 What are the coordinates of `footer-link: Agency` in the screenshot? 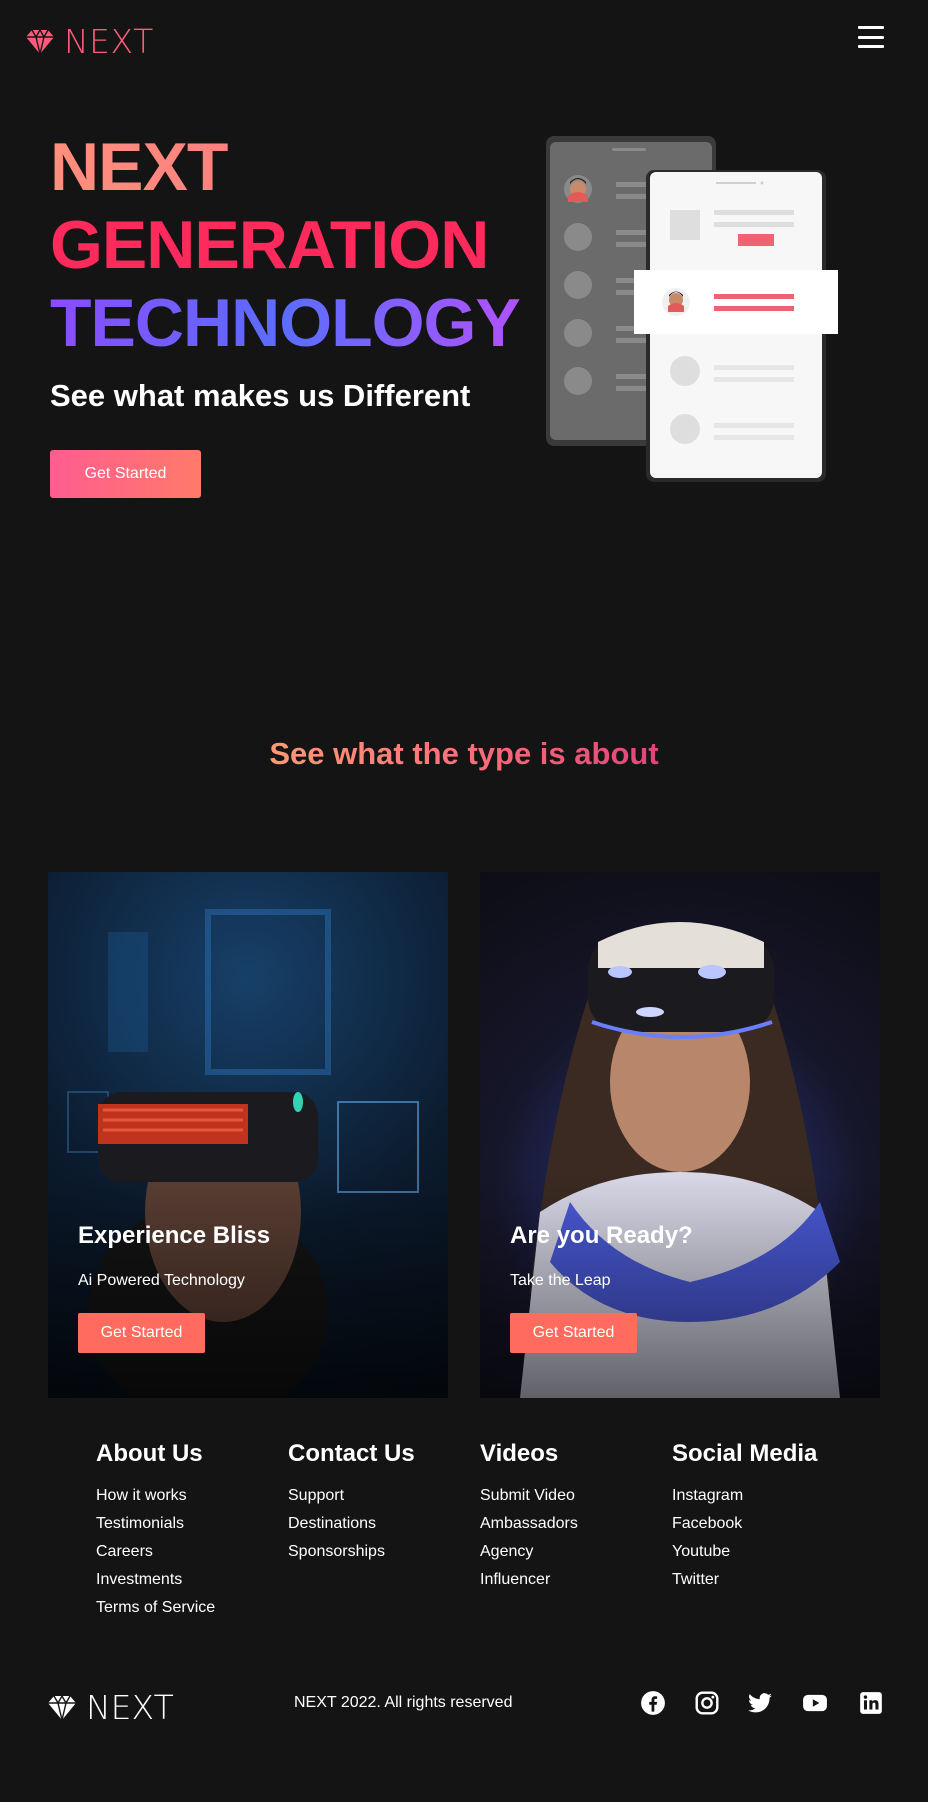 It's located at (529, 1552).